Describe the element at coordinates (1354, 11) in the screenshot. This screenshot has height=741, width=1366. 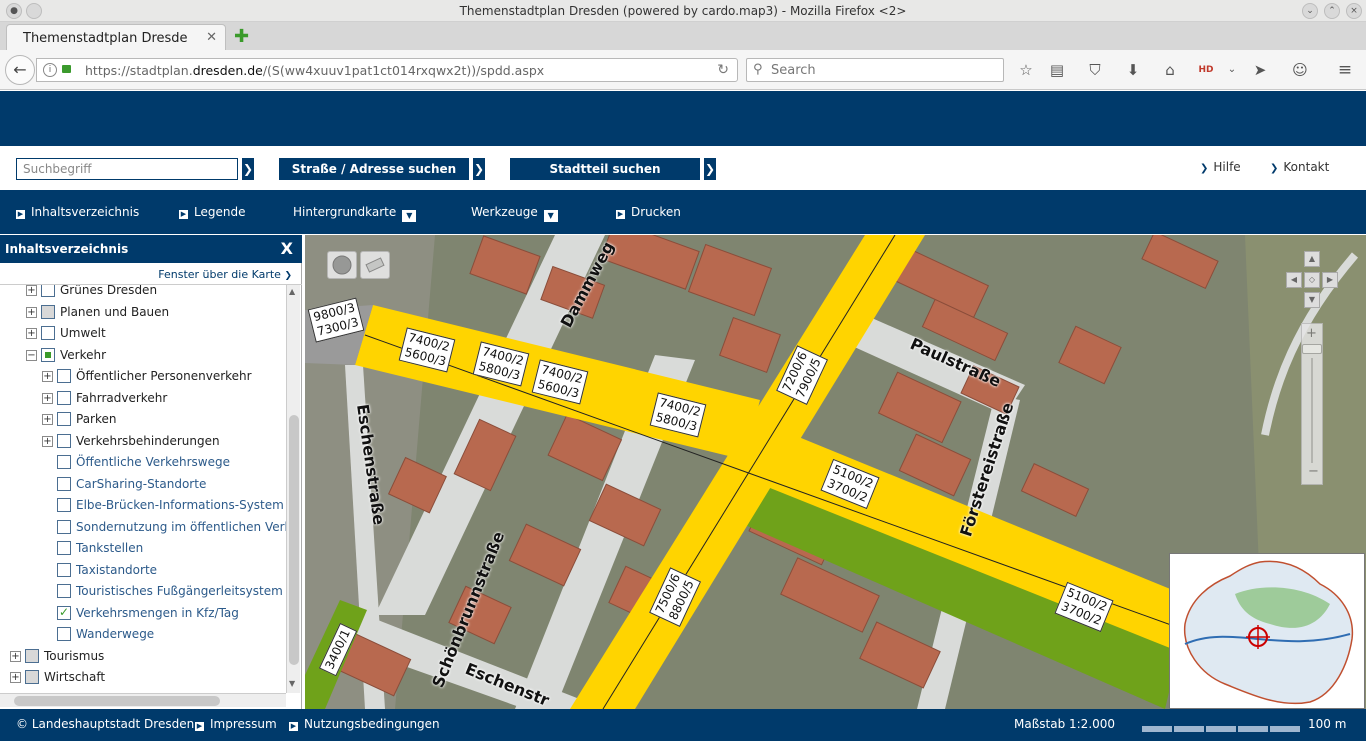
I see `window-close-button: ×` at that location.